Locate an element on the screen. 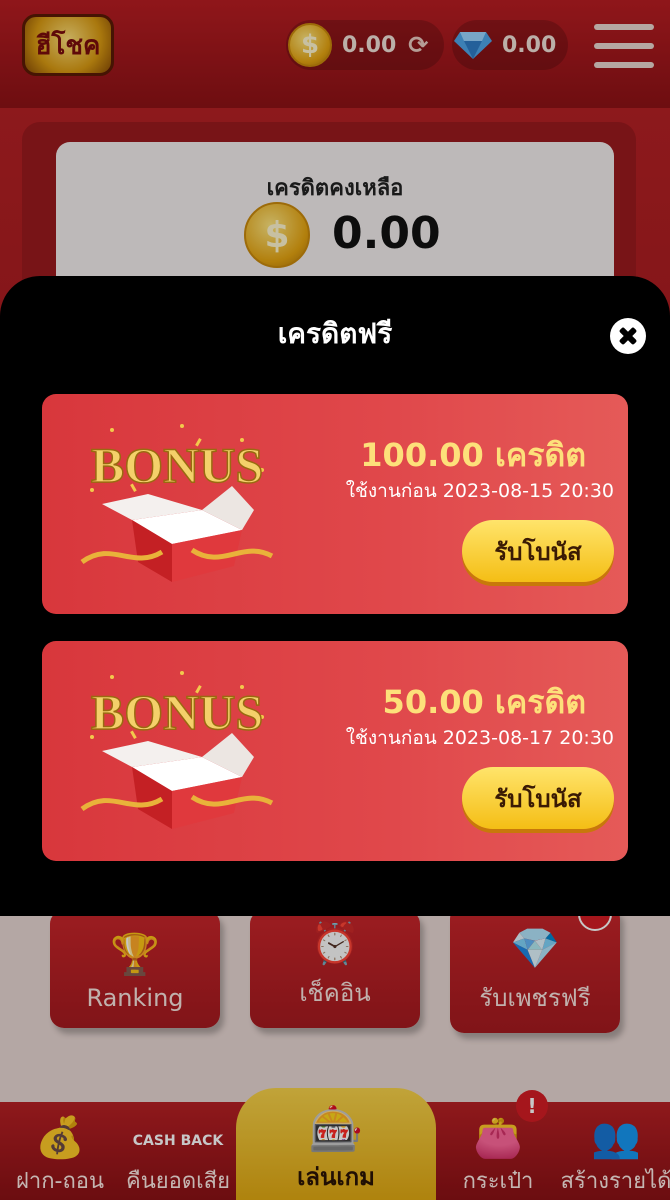 This screenshot has height=1200, width=670. close-icon is located at coordinates (628, 336).